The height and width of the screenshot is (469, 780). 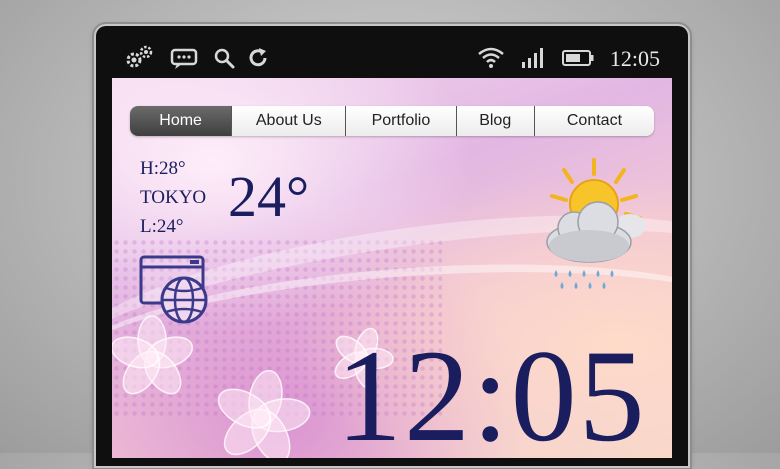 What do you see at coordinates (269, 196) in the screenshot?
I see `current-temperature: 24°` at bounding box center [269, 196].